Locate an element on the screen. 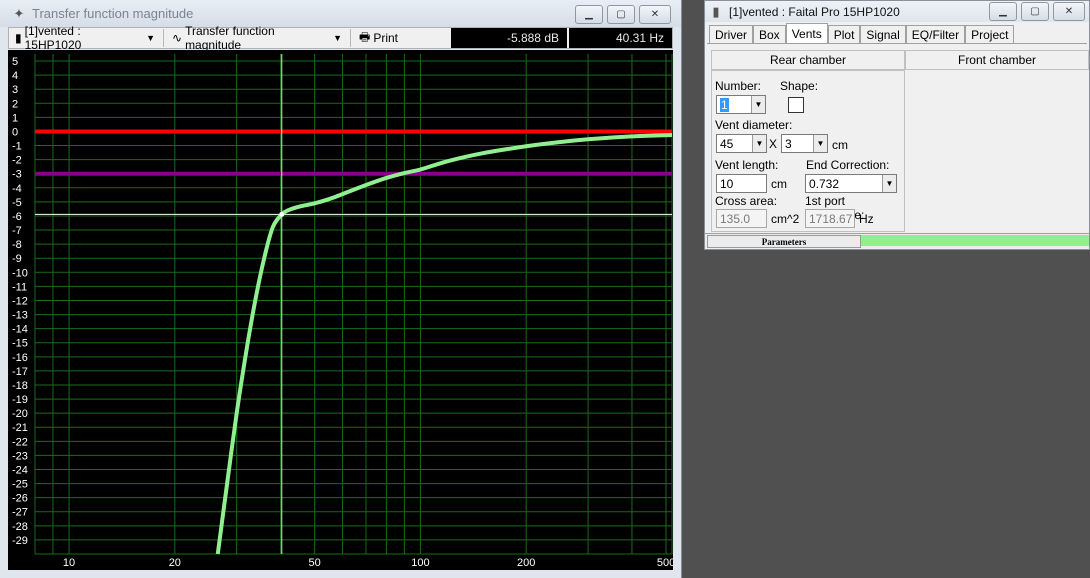  status-label: Parameters is located at coordinates (784, 241).